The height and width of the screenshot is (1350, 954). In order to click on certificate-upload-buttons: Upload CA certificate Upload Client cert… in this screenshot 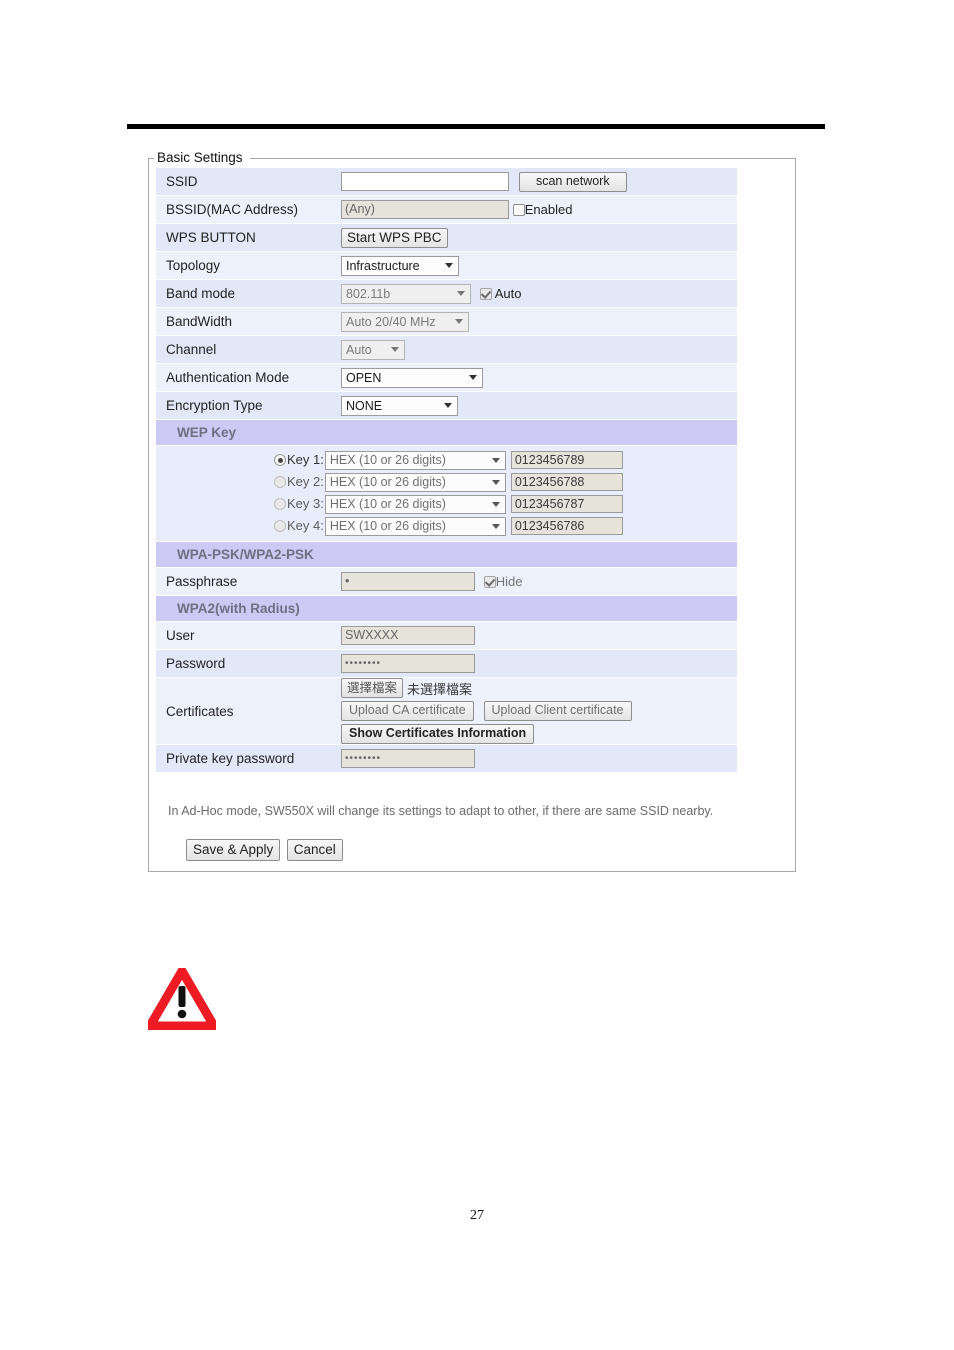, I will do `click(524, 711)`.